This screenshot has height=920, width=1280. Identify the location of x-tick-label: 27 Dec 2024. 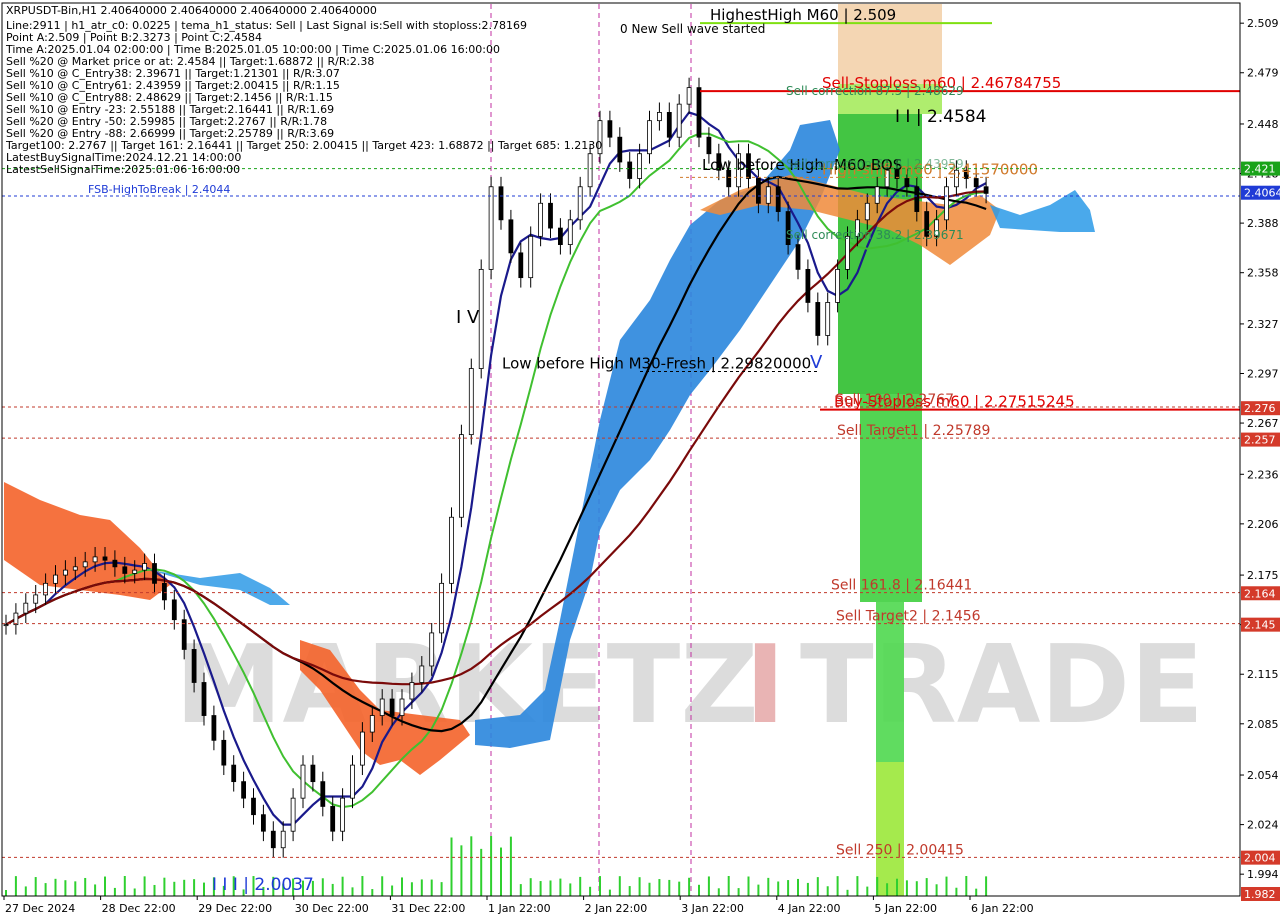
(40, 908).